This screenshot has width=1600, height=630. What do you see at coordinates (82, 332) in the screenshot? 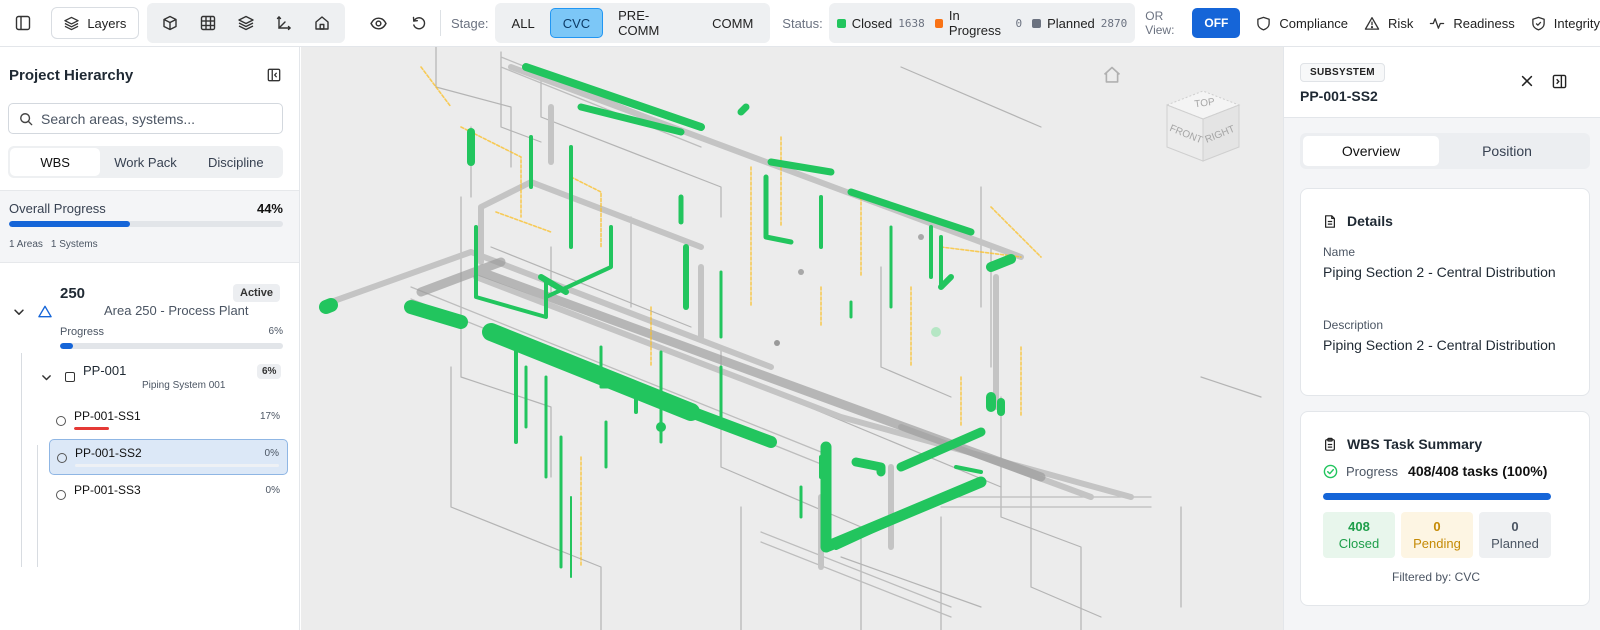
I see `area-progress-label: Progress` at bounding box center [82, 332].